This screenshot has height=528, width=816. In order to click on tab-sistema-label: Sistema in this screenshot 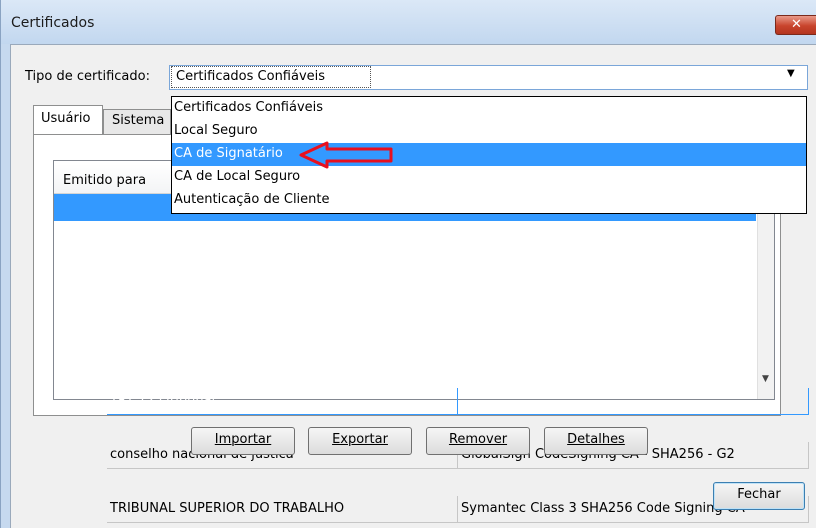, I will do `click(138, 120)`.